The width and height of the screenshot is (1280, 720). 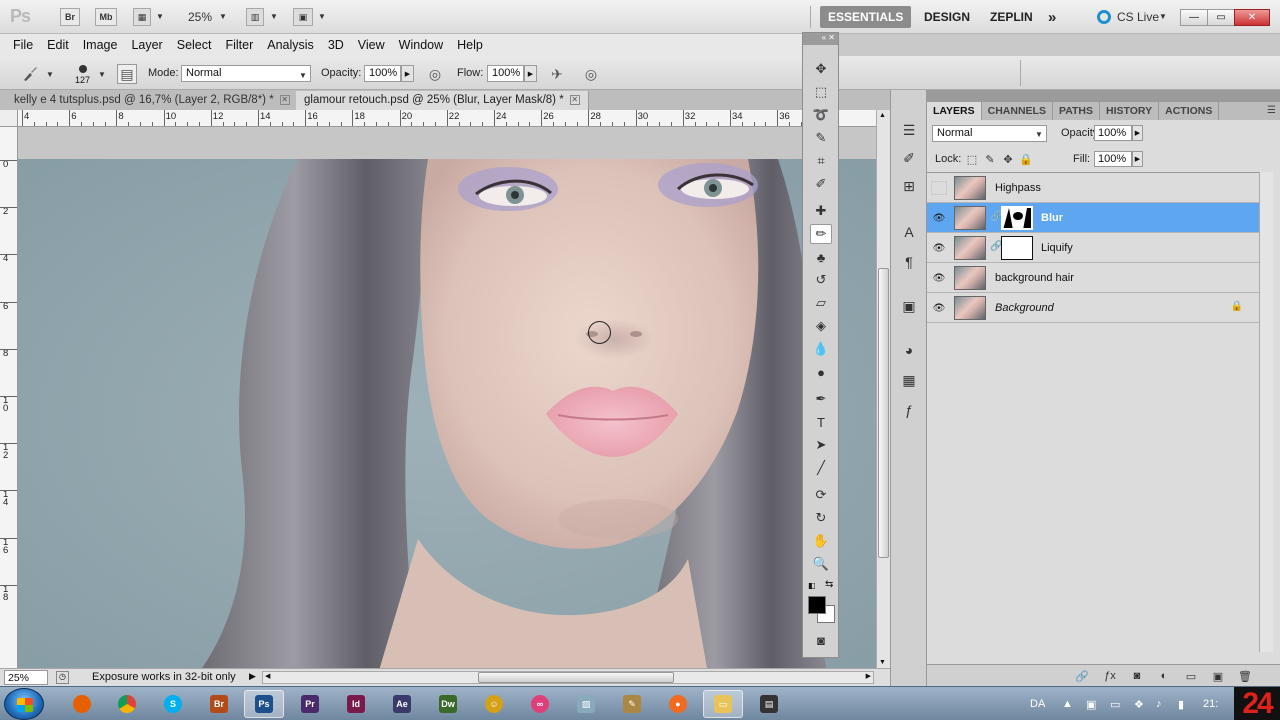 I want to click on workspace-design: DESIGN, so click(x=947, y=17).